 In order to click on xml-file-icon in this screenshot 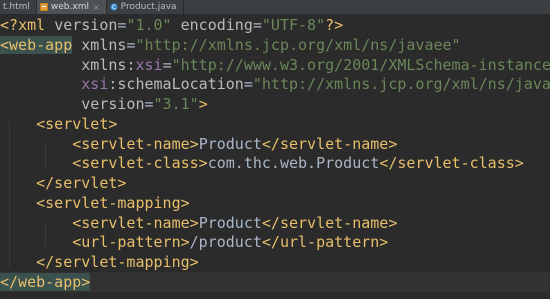, I will do `click(43, 7)`.